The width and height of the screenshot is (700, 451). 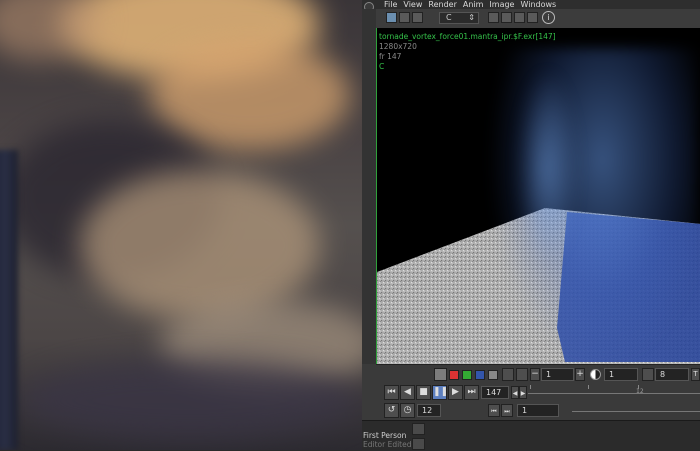 I want to click on pause-icon: ❚❚, so click(x=440, y=392).